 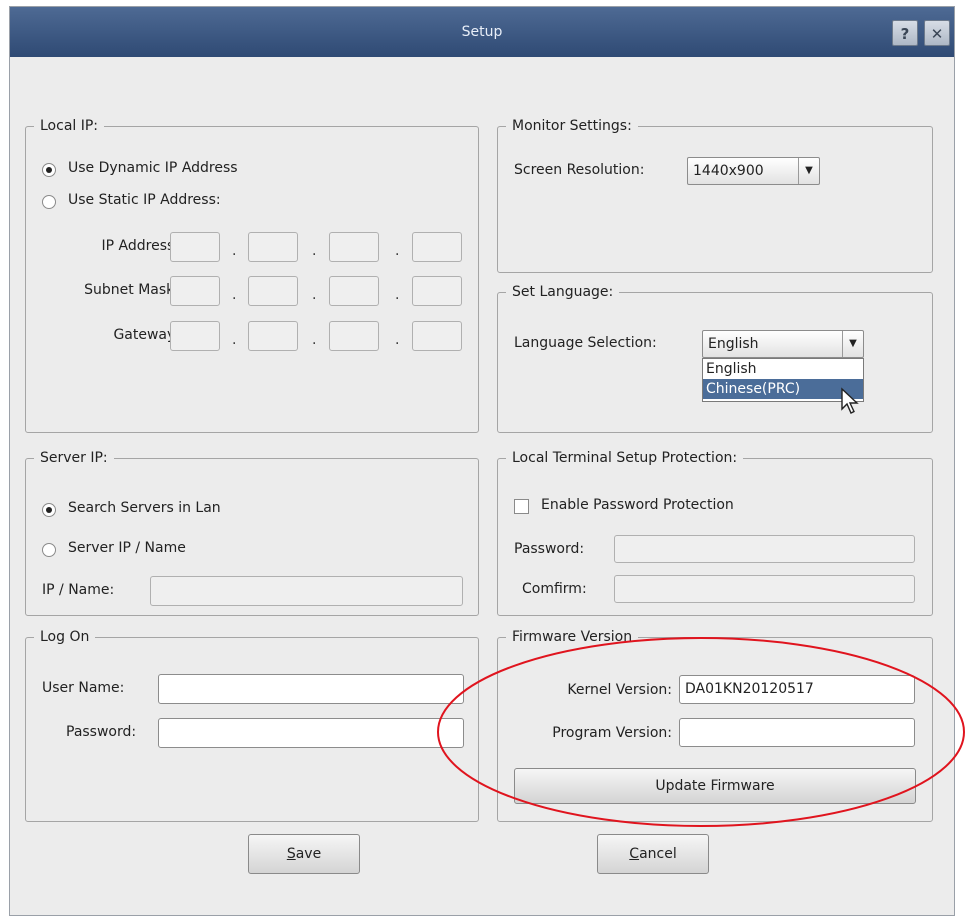 What do you see at coordinates (153, 168) in the screenshot?
I see `dynamic-ip-label: Use Dynamic IP Address` at bounding box center [153, 168].